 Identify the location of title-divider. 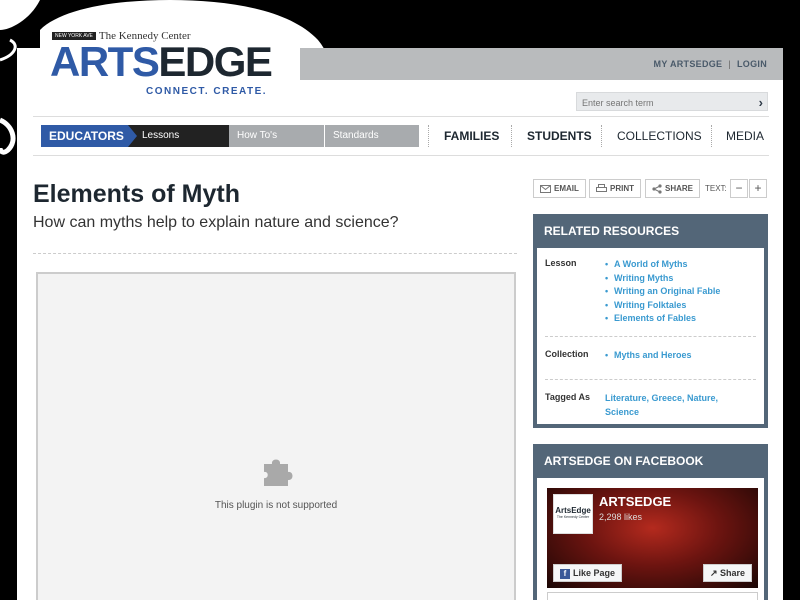
(275, 253).